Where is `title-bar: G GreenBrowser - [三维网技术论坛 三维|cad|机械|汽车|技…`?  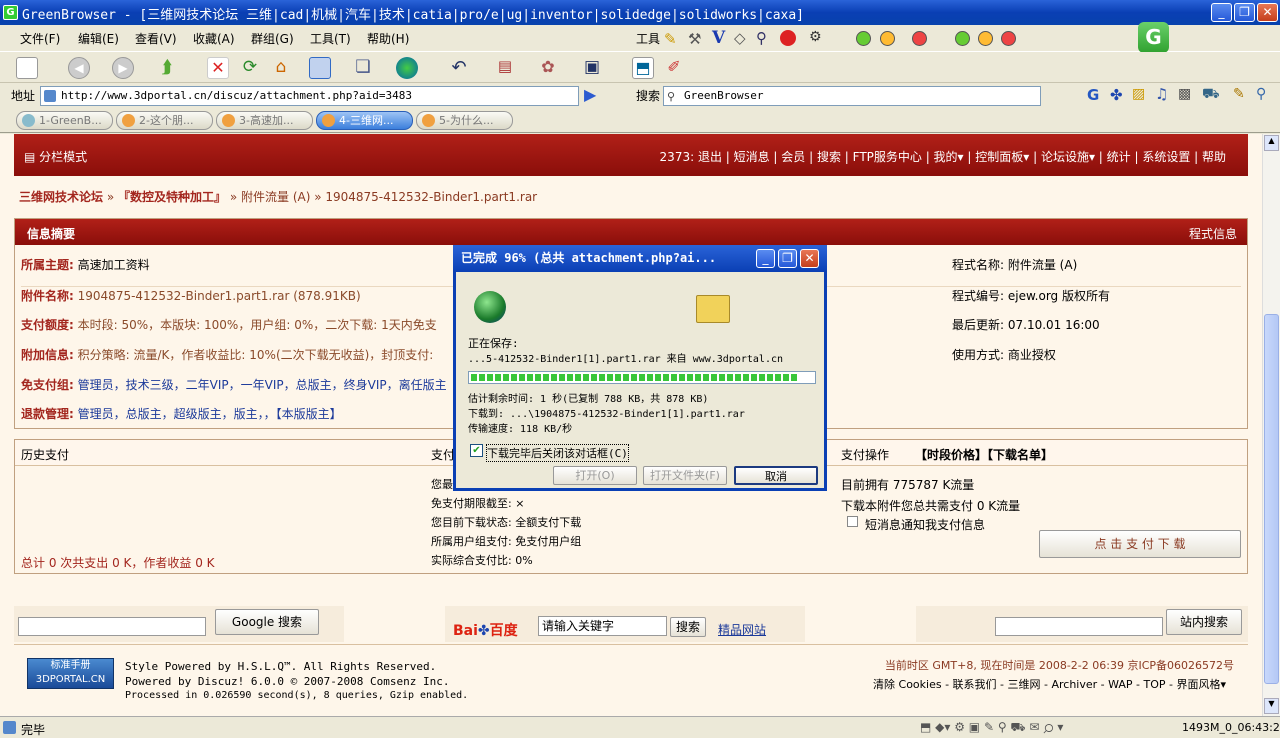
title-bar: G GreenBrowser - [三维网技术论坛 三维|cad|机械|汽车|技… is located at coordinates (640, 12).